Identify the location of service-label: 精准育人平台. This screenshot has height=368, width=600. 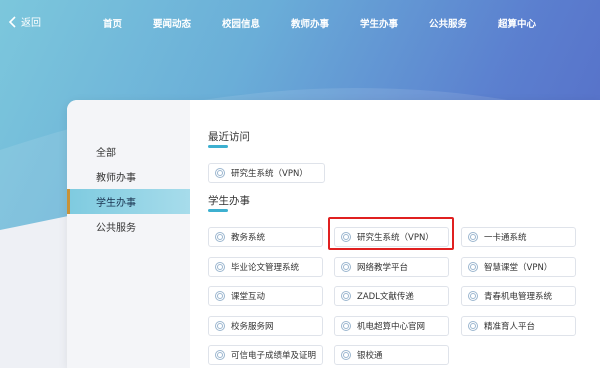
(510, 327).